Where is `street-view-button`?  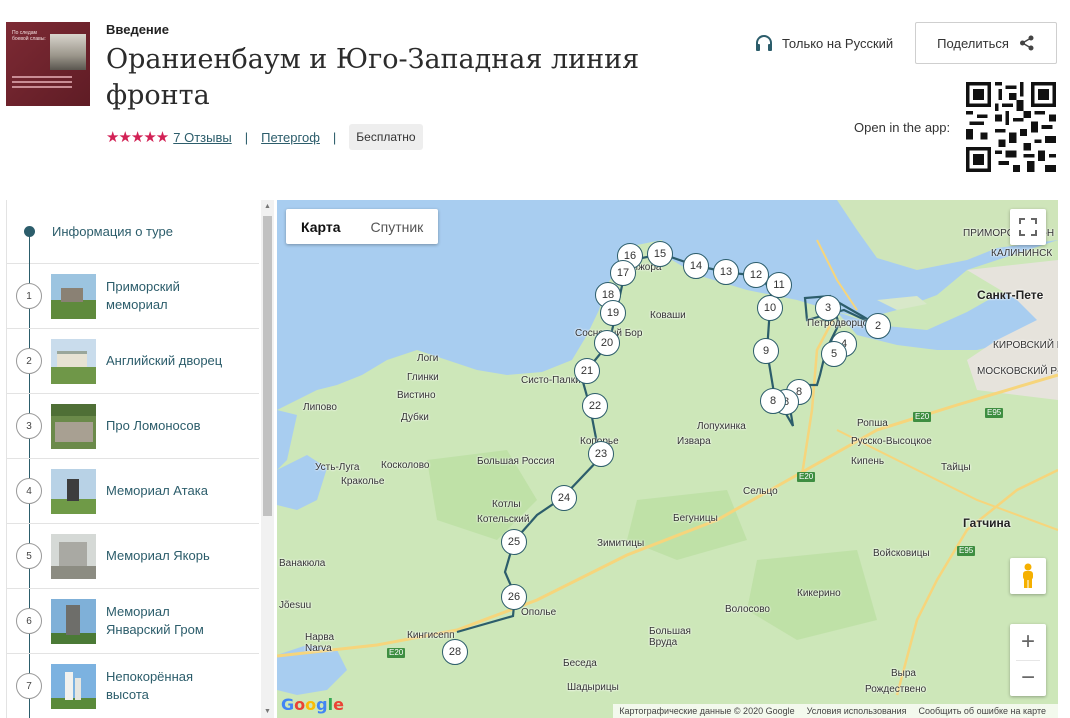
street-view-button is located at coordinates (1028, 576).